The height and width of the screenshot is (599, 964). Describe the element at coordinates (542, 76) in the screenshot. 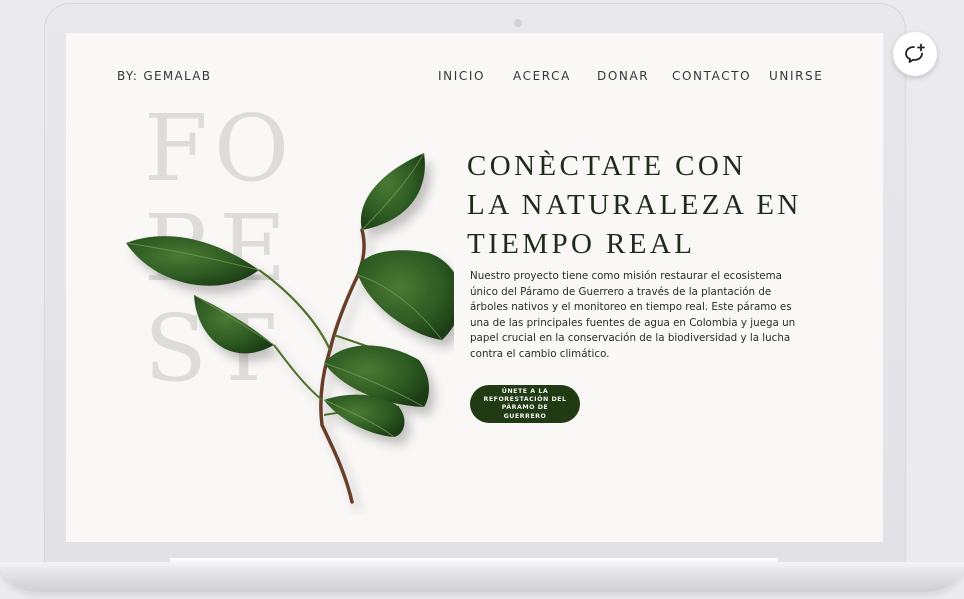

I see `nav-item-acerca: ACERCA` at that location.